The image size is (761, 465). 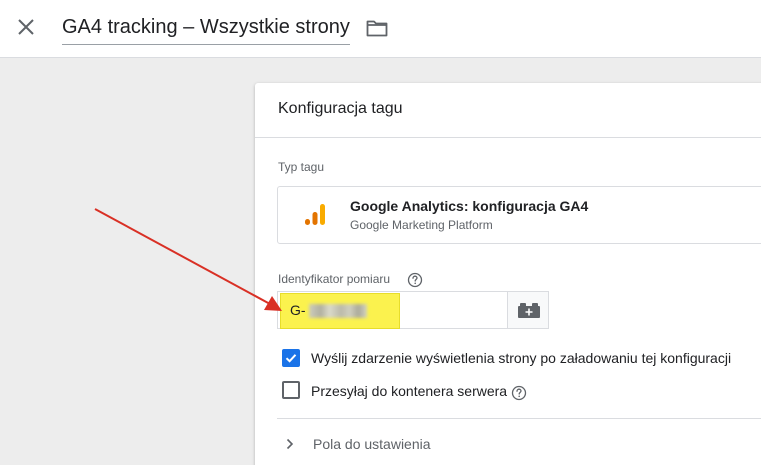 I want to click on variable-picker-icon, so click(x=529, y=310).